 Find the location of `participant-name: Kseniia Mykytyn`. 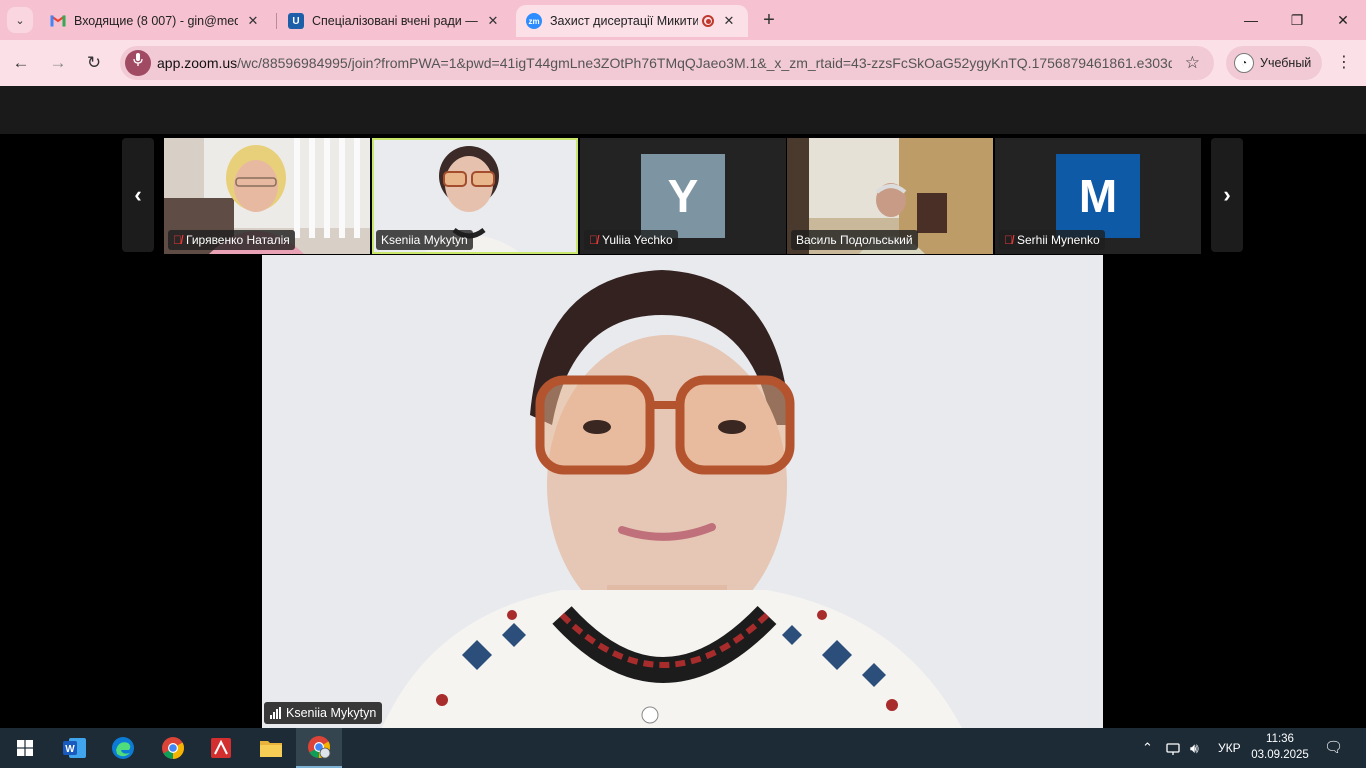

participant-name: Kseniia Mykytyn is located at coordinates (424, 240).